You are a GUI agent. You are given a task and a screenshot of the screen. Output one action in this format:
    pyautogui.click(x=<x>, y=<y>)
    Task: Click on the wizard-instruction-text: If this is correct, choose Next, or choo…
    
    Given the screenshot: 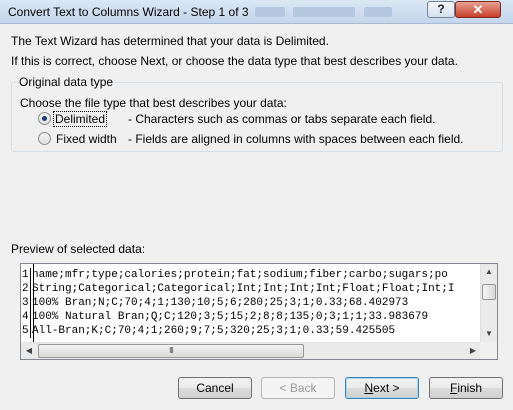 What is the action you would take?
    pyautogui.click(x=234, y=61)
    